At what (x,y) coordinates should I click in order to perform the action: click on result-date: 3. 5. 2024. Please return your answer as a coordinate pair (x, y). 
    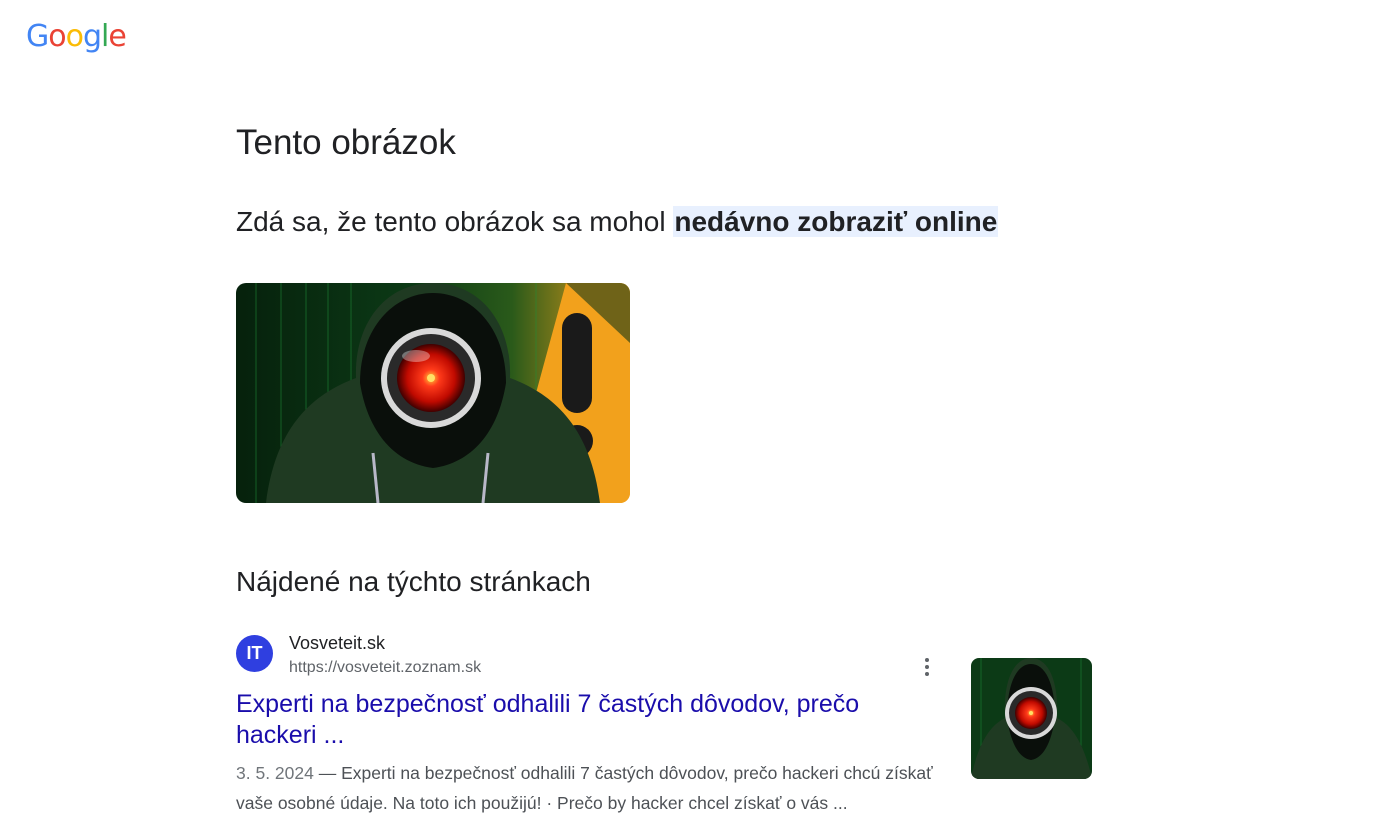
    Looking at the image, I should click on (275, 773).